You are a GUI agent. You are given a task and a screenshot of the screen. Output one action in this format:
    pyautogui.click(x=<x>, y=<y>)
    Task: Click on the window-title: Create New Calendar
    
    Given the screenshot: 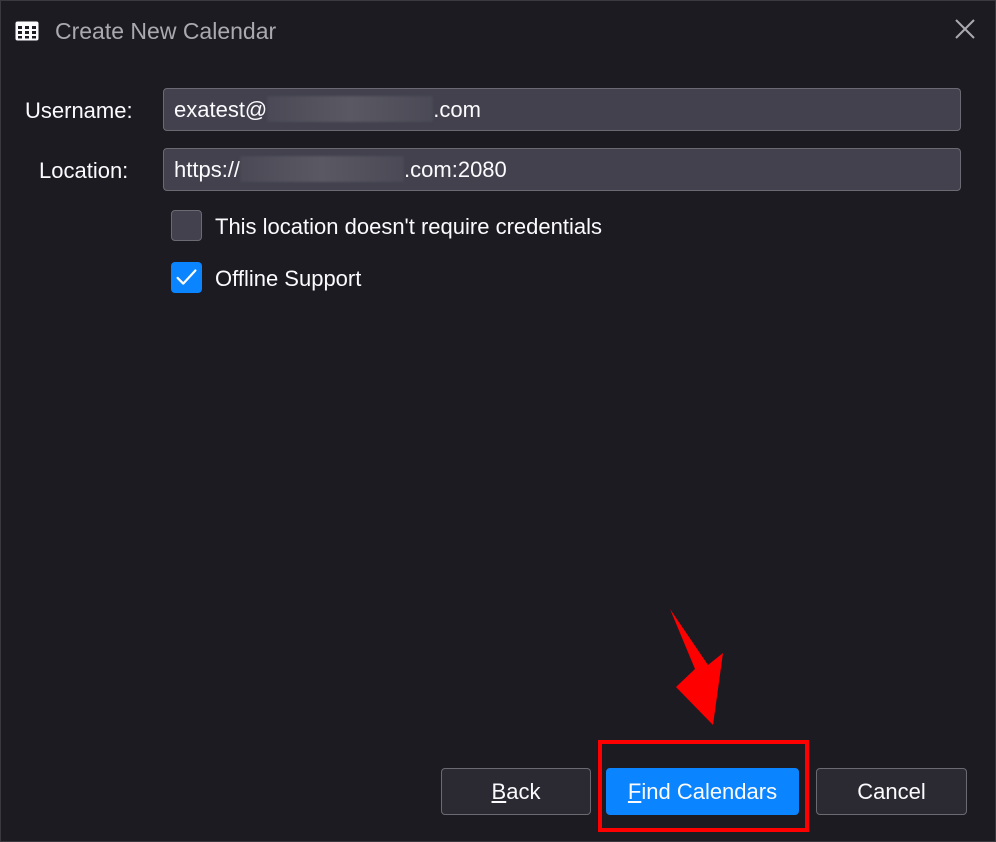 What is the action you would take?
    pyautogui.click(x=166, y=31)
    